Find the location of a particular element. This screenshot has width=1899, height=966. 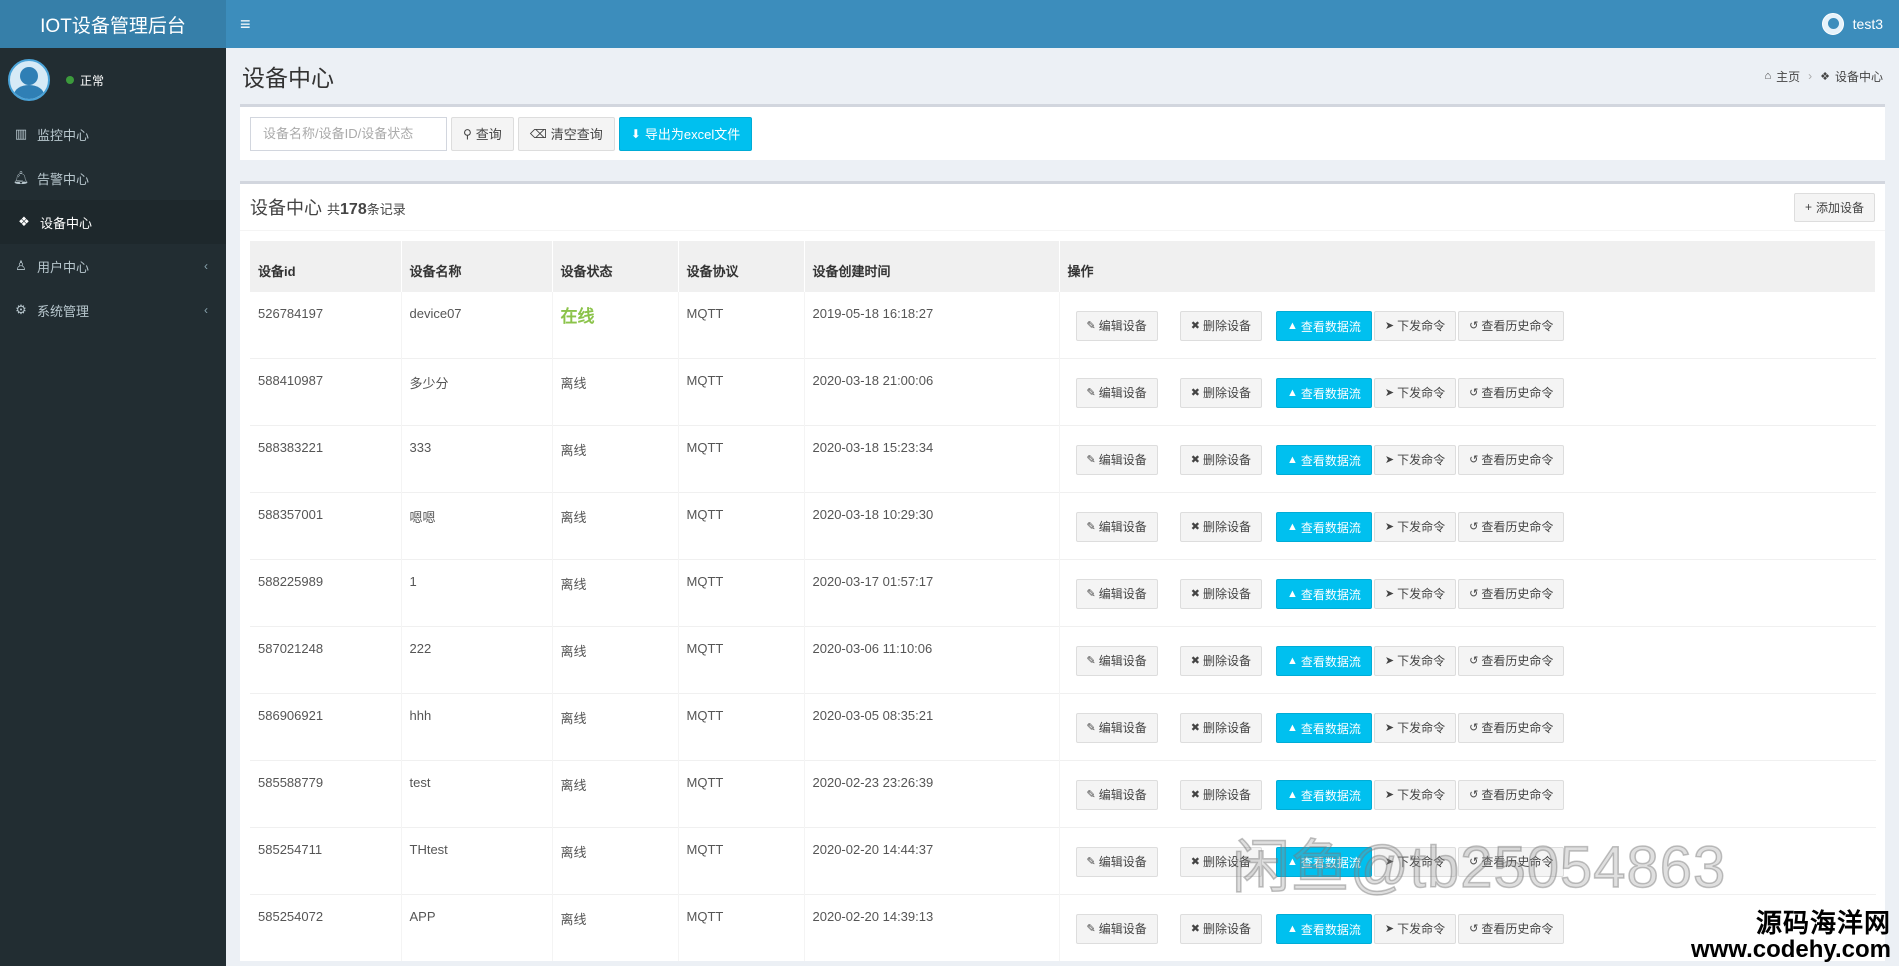

cell-created: 2020-03-18 15:23:34 is located at coordinates (932, 458).